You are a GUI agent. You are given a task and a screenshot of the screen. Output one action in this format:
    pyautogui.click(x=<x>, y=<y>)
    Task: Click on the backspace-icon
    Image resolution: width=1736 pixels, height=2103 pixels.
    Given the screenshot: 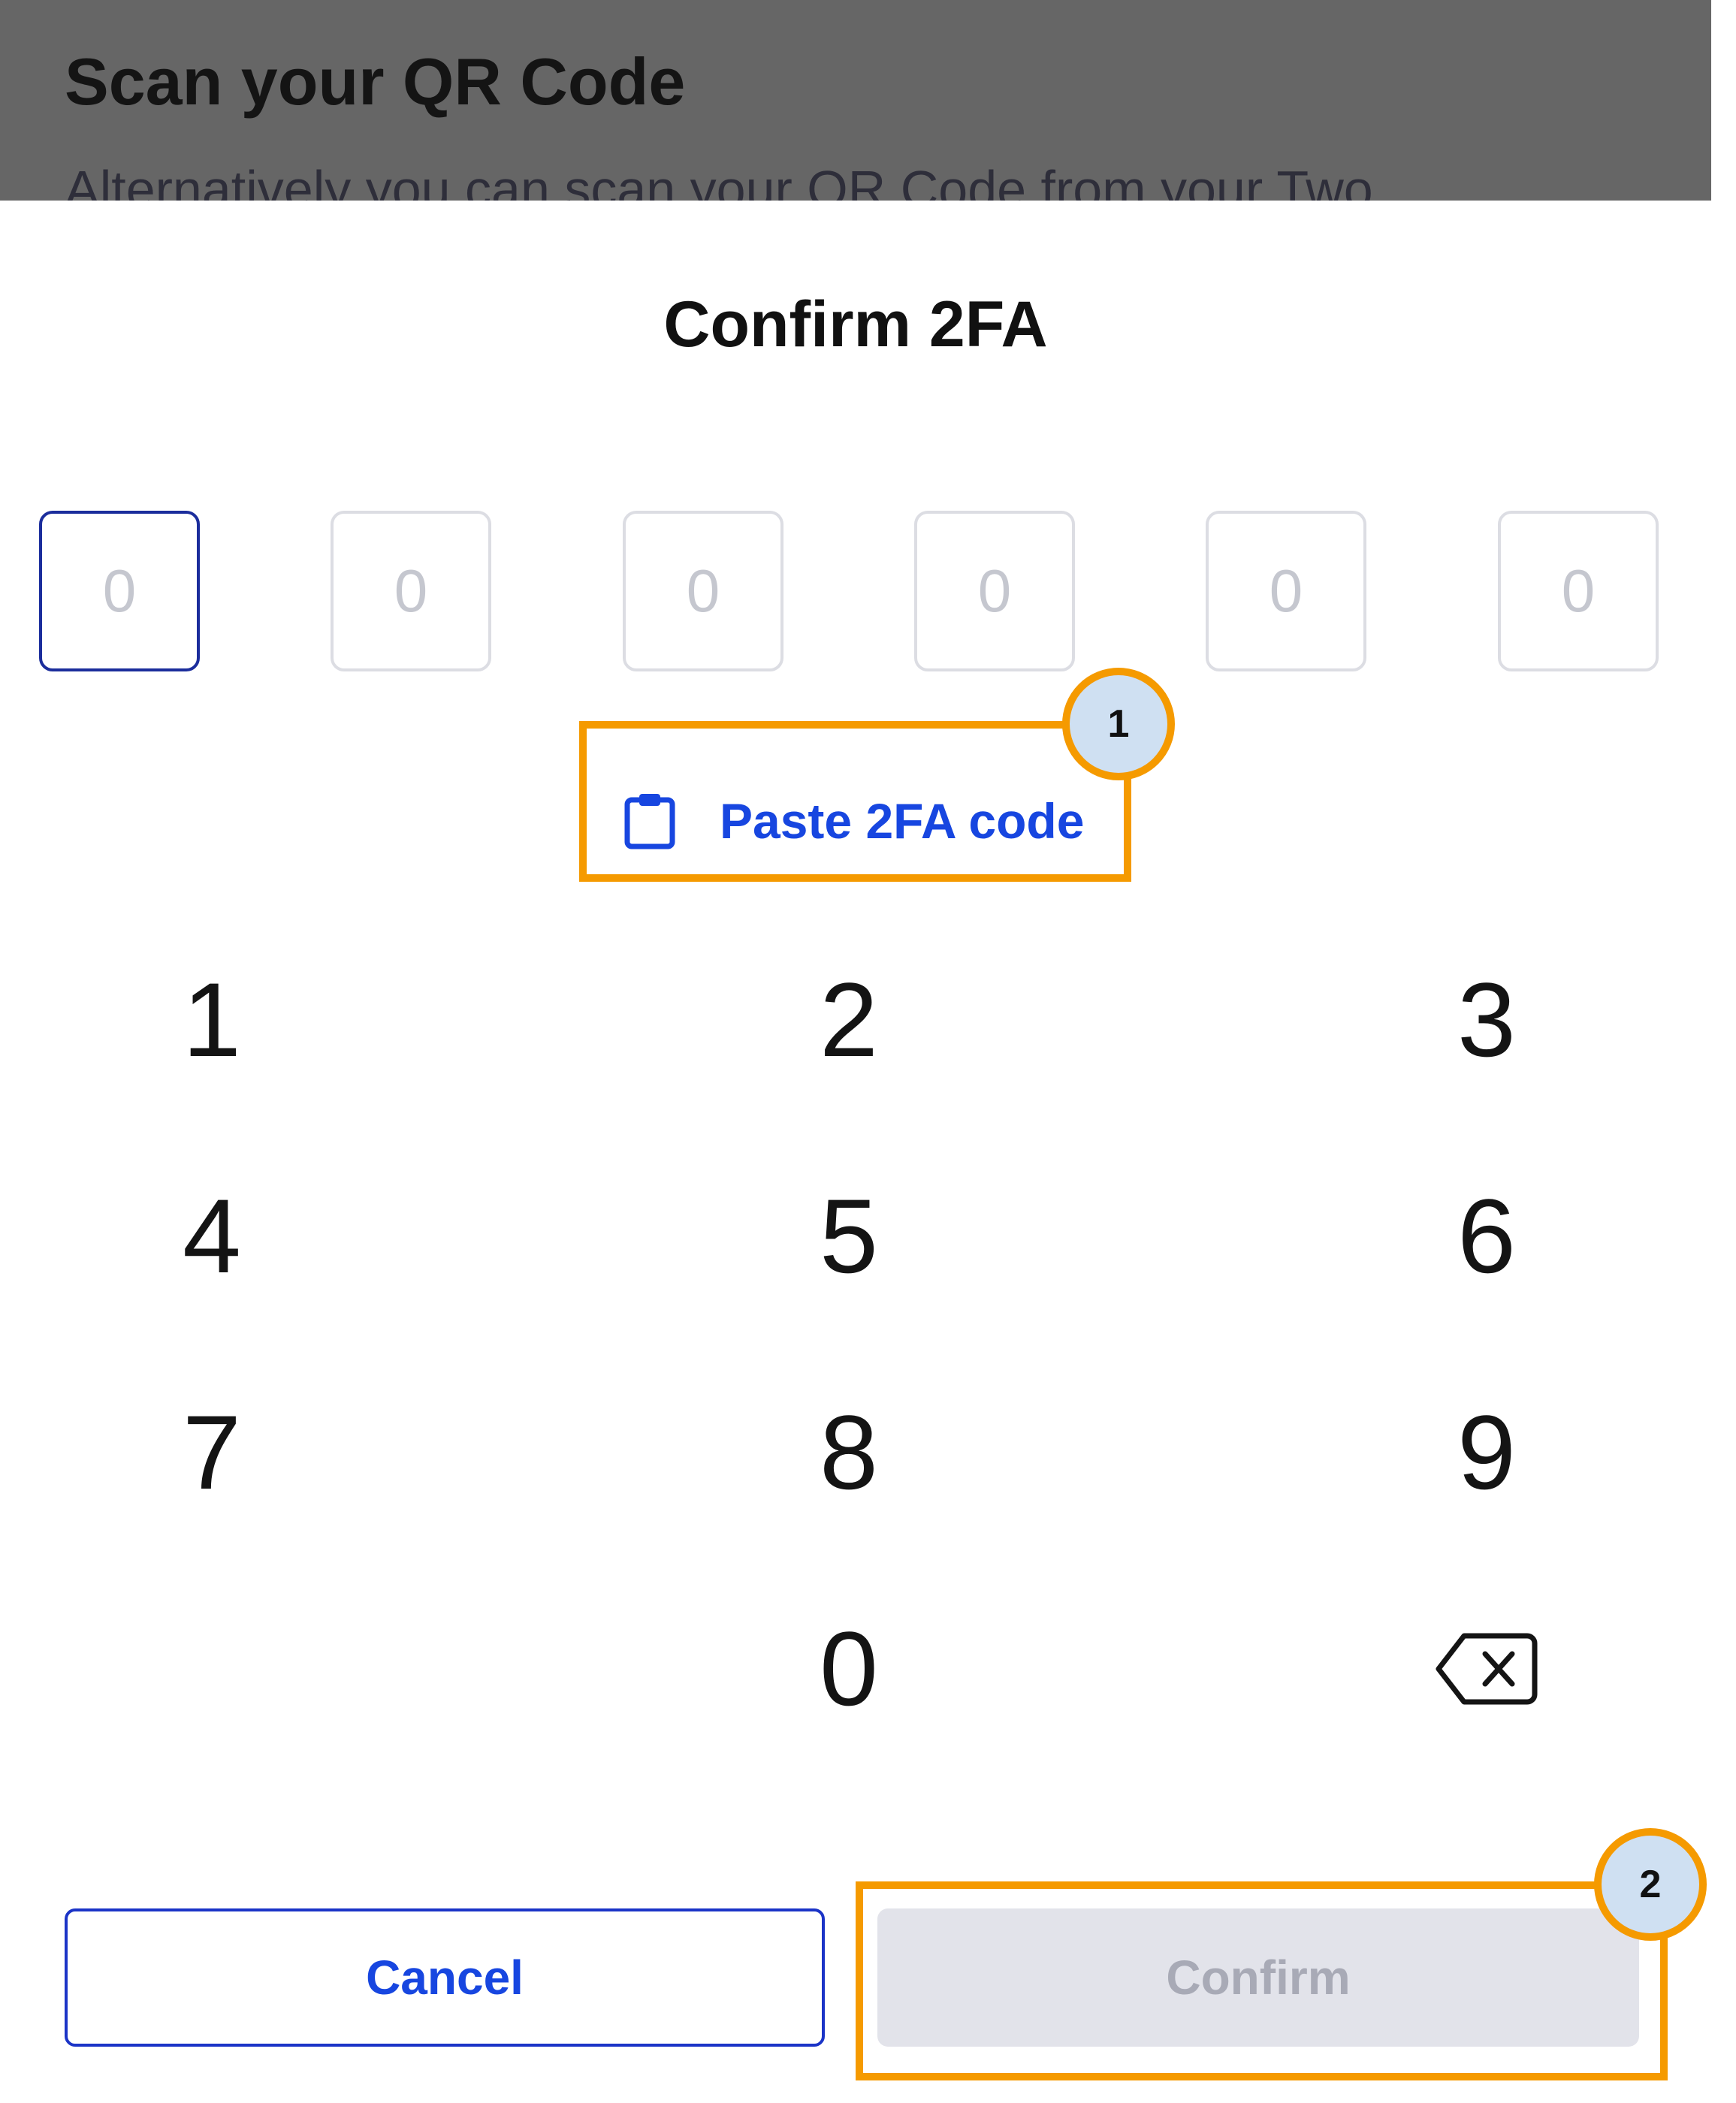 What is the action you would take?
    pyautogui.click(x=1487, y=1669)
    